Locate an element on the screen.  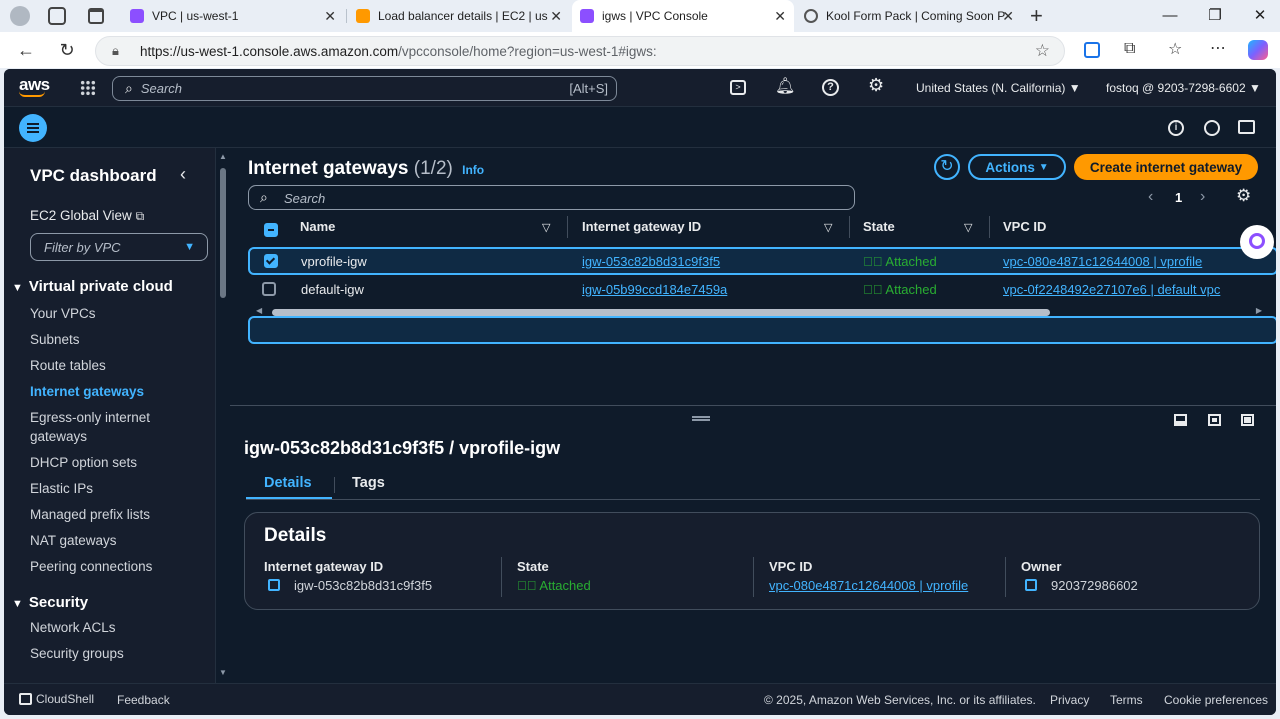
tab-details: Details is located at coordinates (289, 485).